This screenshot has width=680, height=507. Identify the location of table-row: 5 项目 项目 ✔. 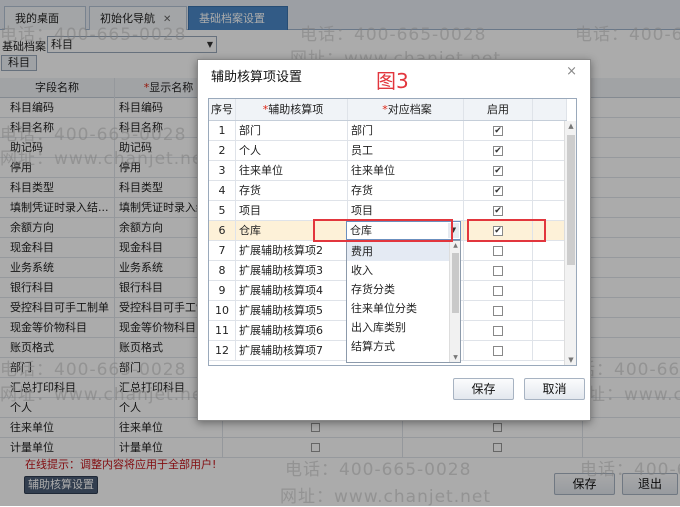
(388, 211).